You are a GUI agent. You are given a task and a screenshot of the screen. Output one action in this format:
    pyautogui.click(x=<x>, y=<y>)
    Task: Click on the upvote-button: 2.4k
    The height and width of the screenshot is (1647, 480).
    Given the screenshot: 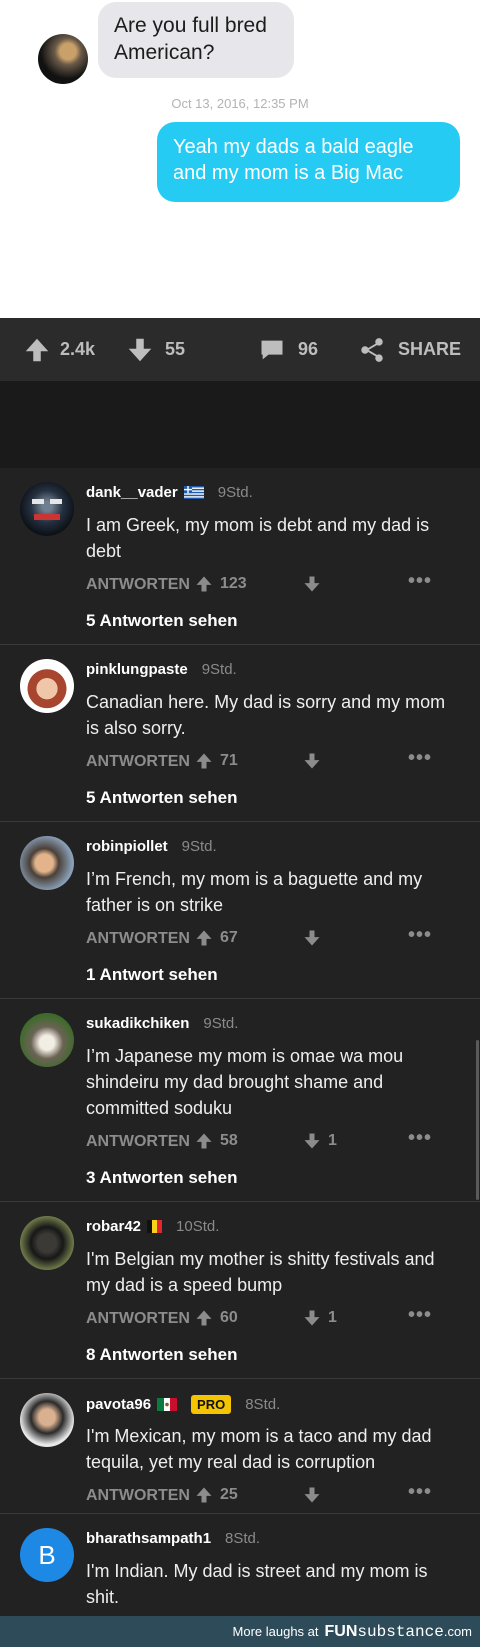 What is the action you would take?
    pyautogui.click(x=58, y=349)
    